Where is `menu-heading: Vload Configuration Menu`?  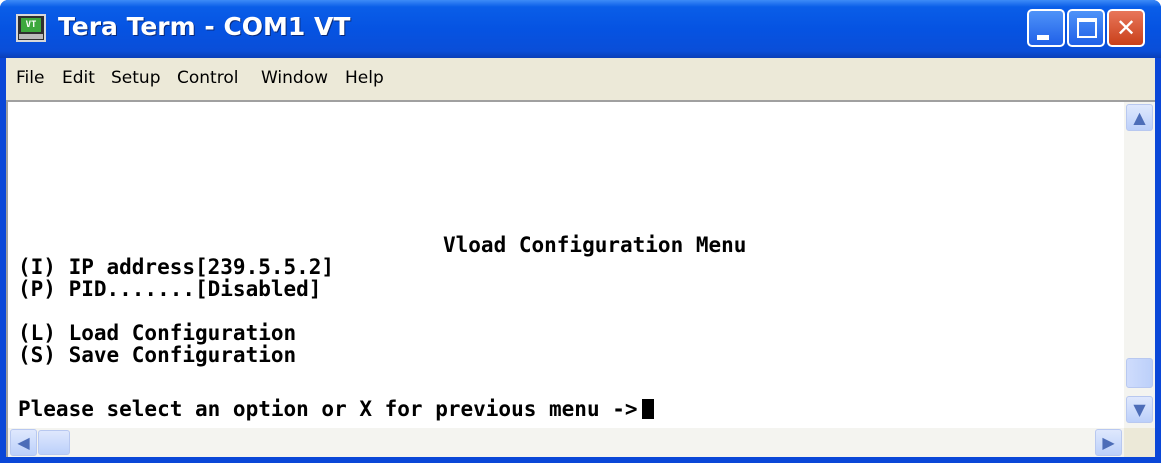 menu-heading: Vload Configuration Menu is located at coordinates (595, 245).